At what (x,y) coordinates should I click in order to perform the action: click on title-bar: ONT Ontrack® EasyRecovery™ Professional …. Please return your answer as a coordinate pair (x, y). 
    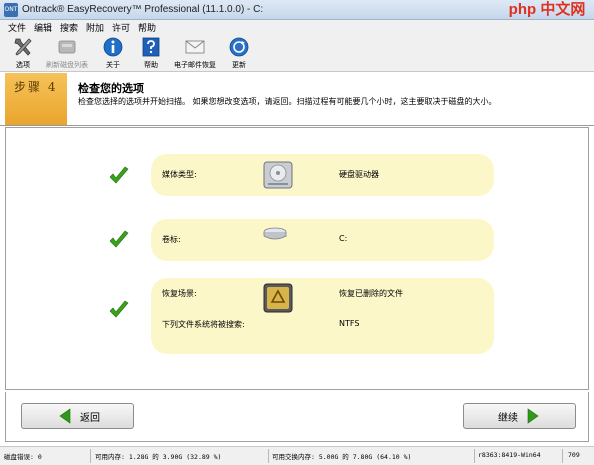
    Looking at the image, I should click on (297, 10).